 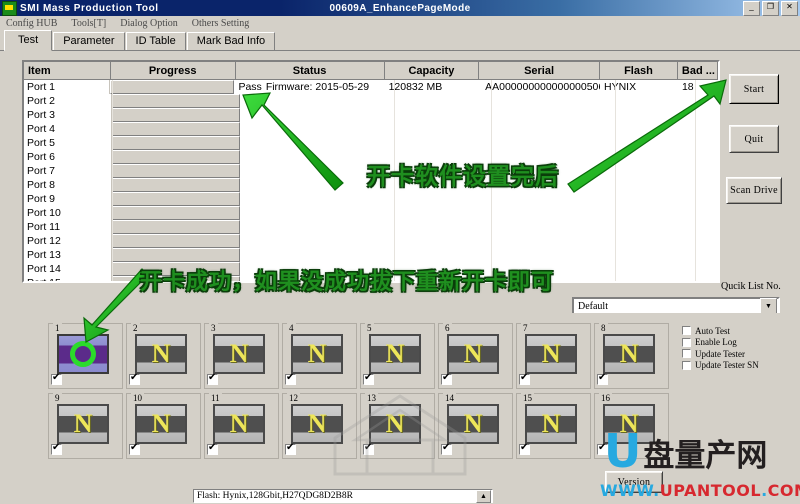 What do you see at coordinates (631, 426) in the screenshot?
I see `device-tile-16: 16 N` at bounding box center [631, 426].